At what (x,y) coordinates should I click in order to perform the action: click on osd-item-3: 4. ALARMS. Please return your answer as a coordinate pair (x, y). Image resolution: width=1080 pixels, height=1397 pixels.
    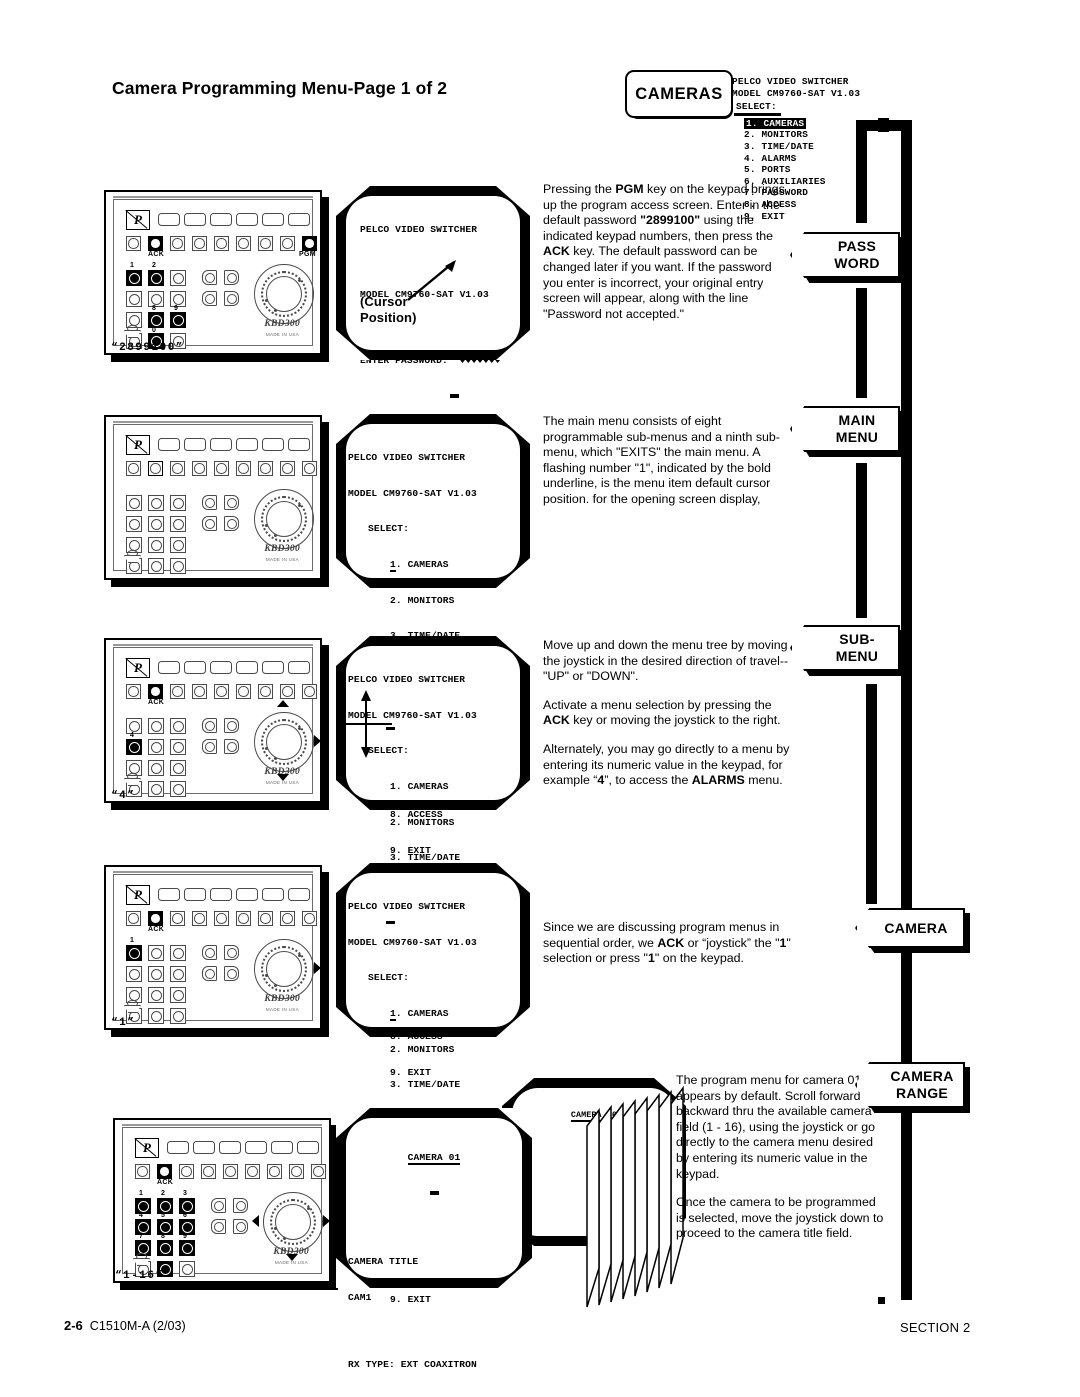
    Looking at the image, I should click on (807, 159).